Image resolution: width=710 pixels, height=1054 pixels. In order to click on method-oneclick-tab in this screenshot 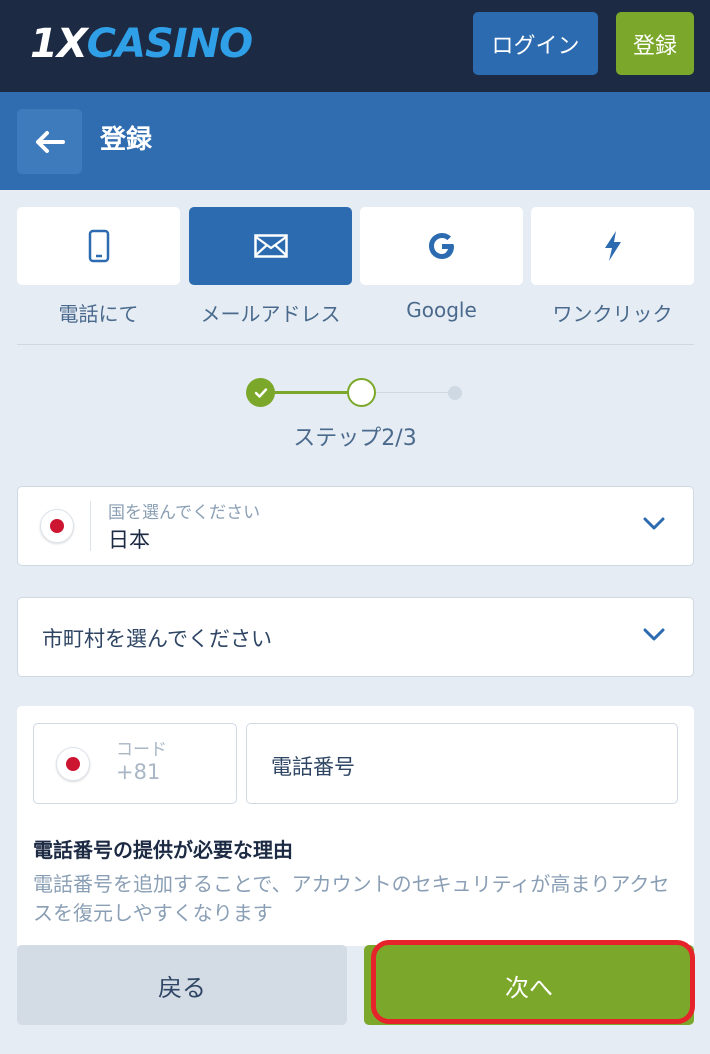, I will do `click(612, 246)`.